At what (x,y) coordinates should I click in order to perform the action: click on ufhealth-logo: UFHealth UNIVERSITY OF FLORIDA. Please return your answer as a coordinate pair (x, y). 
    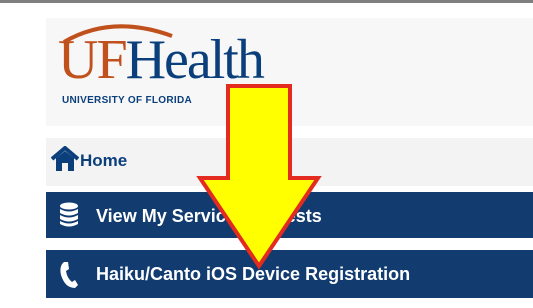
    Looking at the image, I should click on (161, 63).